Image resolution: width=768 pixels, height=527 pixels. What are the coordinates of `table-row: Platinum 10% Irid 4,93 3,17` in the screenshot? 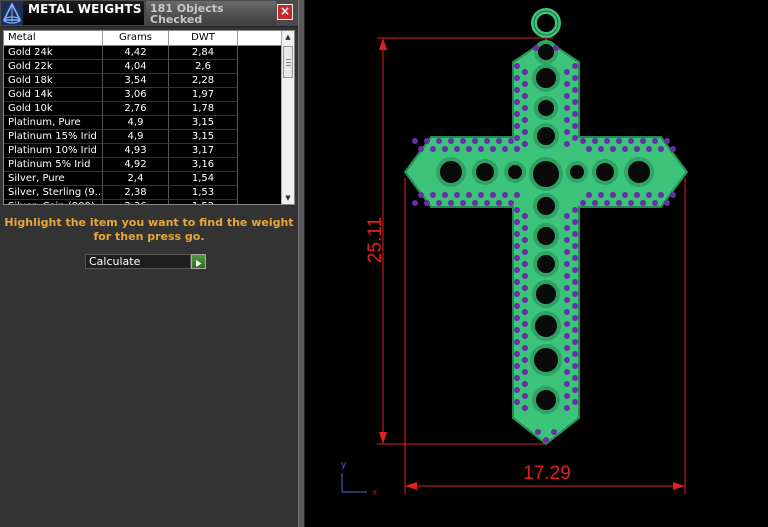 It's located at (142, 151).